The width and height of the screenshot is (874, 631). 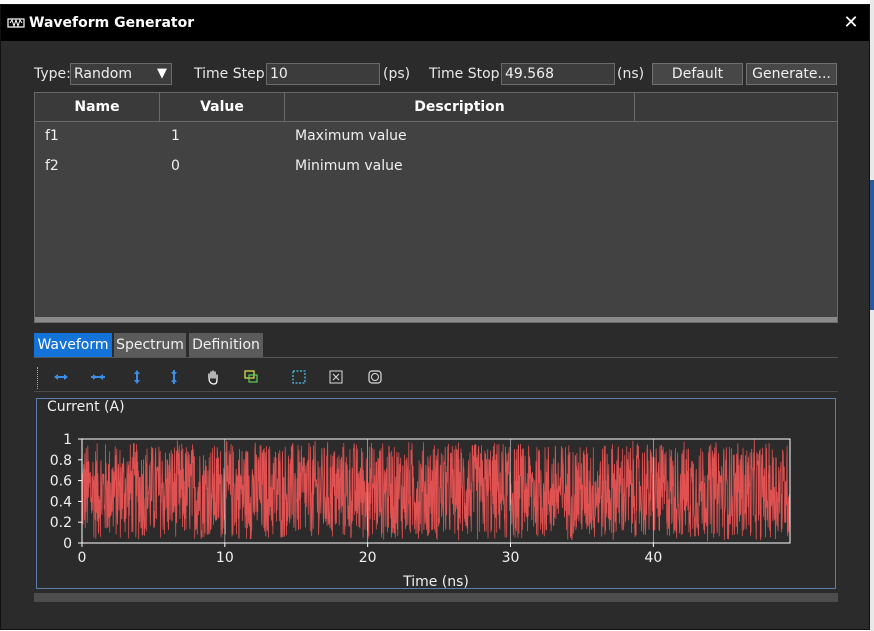 What do you see at coordinates (349, 166) in the screenshot?
I see `cell-description: Minimum value` at bounding box center [349, 166].